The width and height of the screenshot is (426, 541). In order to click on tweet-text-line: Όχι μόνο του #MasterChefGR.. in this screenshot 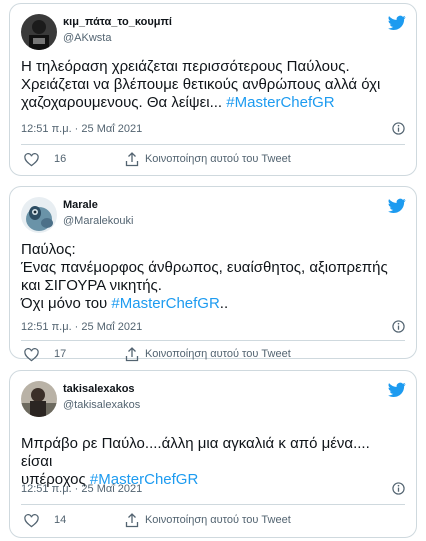, I will do `click(125, 303)`.